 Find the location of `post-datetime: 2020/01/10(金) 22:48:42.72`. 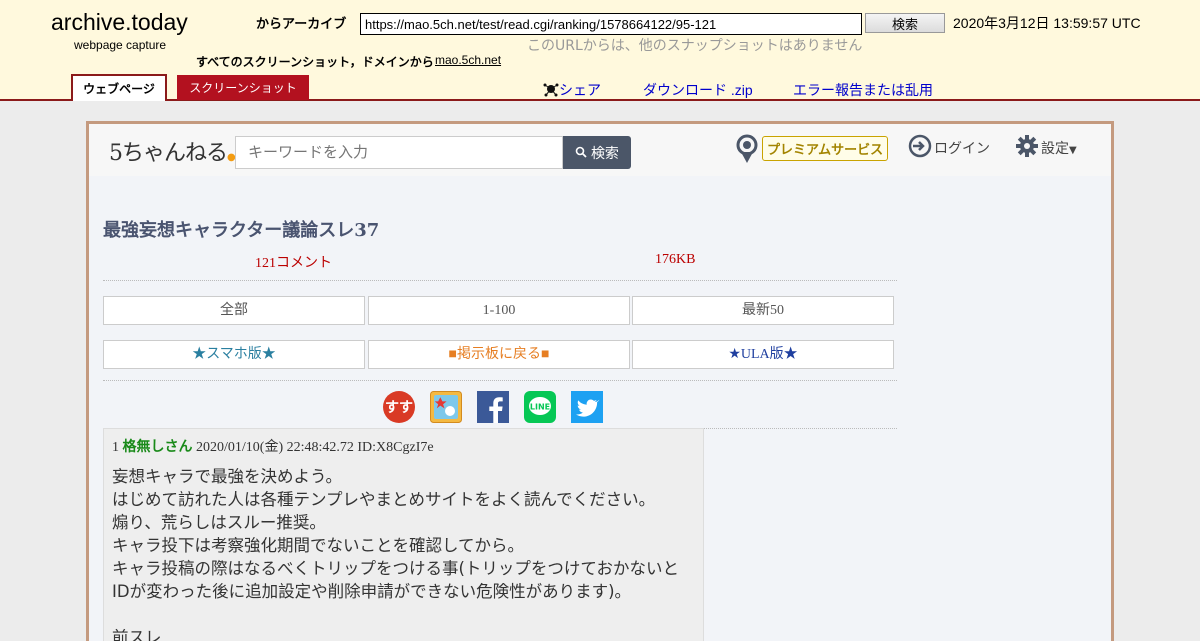

post-datetime: 2020/01/10(金) 22:48:42.72 is located at coordinates (275, 447).